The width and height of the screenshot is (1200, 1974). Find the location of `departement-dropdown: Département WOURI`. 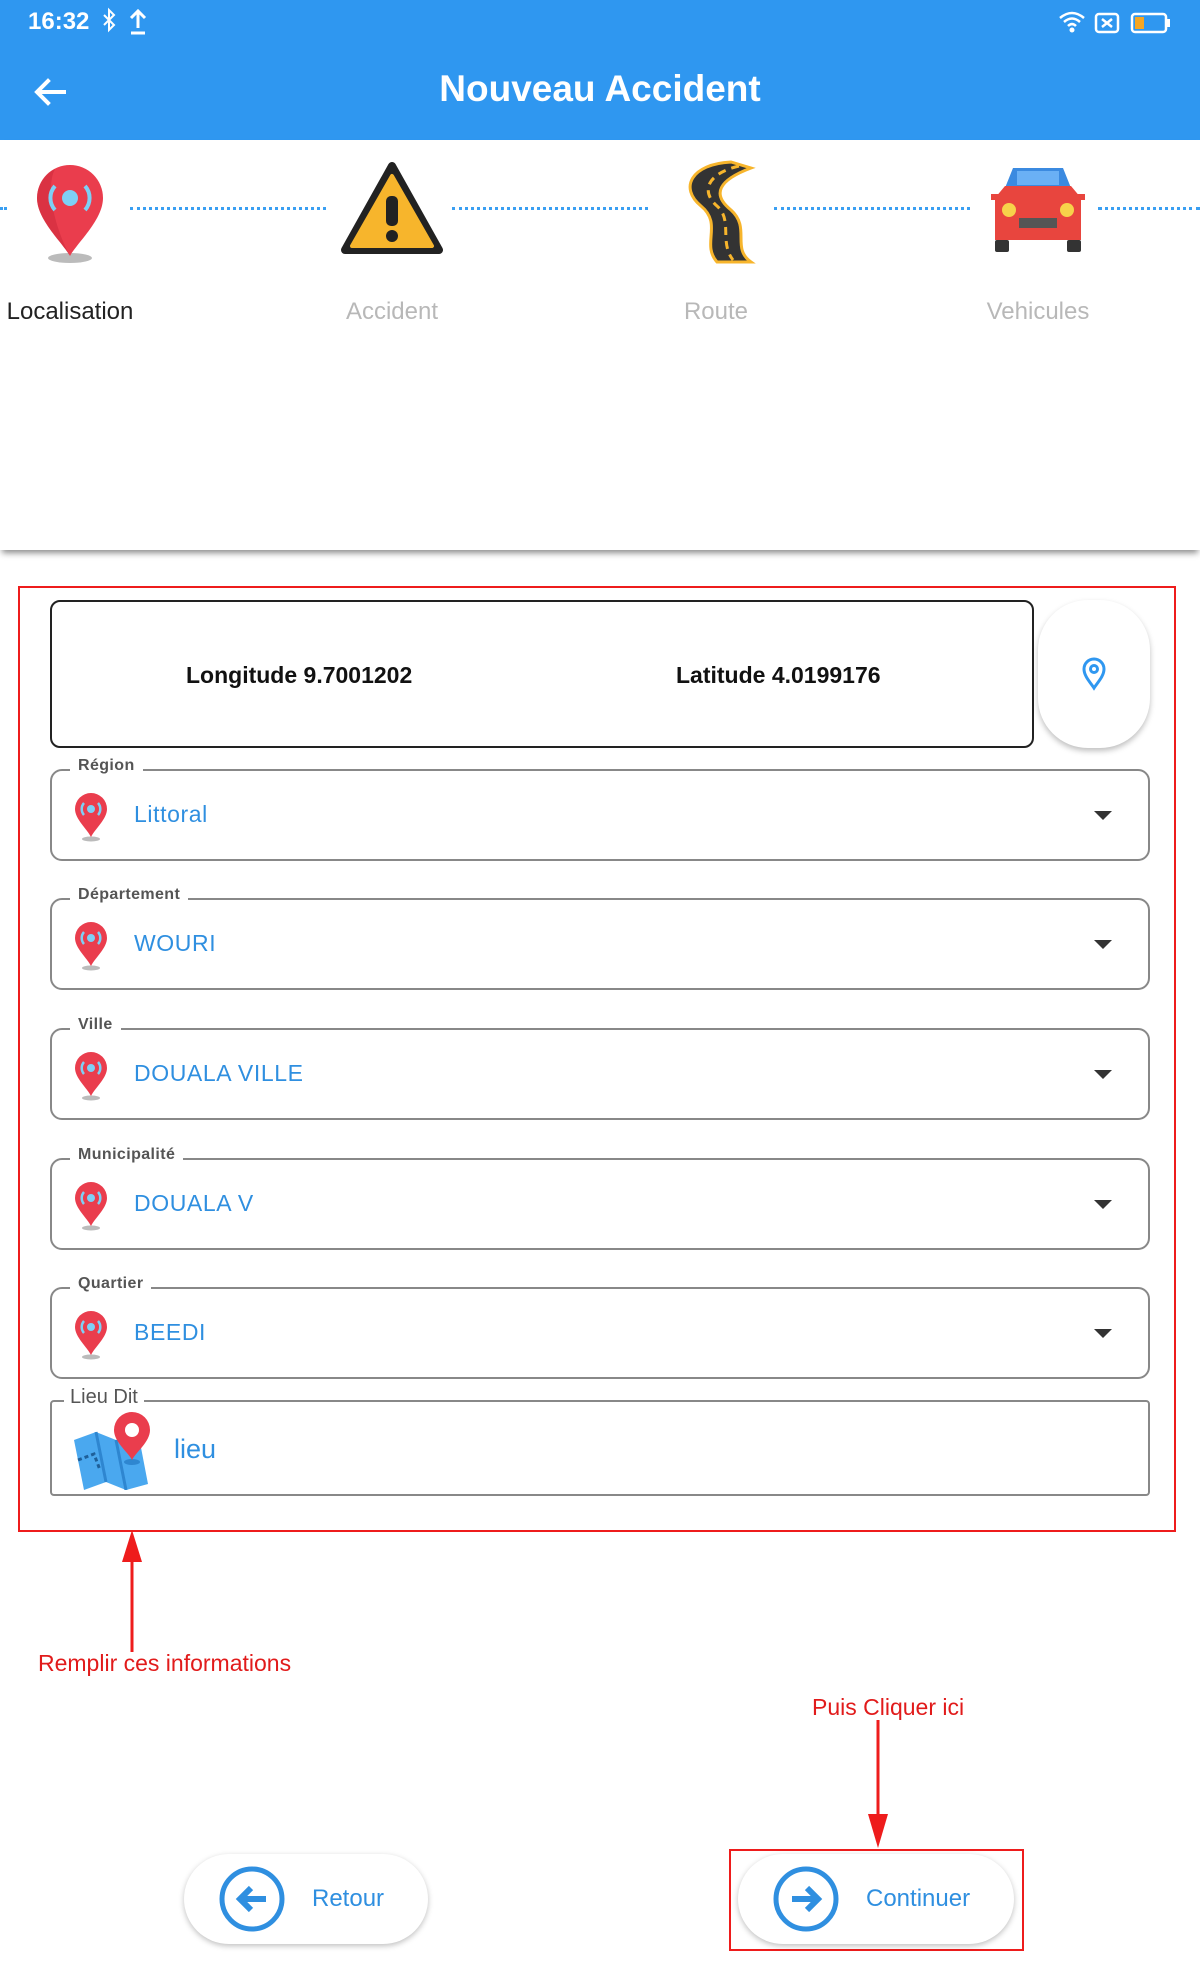

departement-dropdown: Département WOURI is located at coordinates (600, 938).